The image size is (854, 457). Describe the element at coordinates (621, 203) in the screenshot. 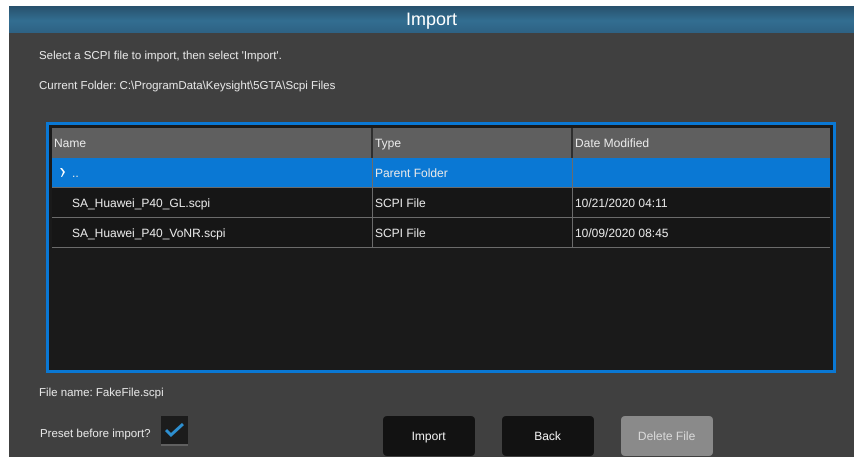

I see `date-modified: 10/21/2020 04:11` at that location.